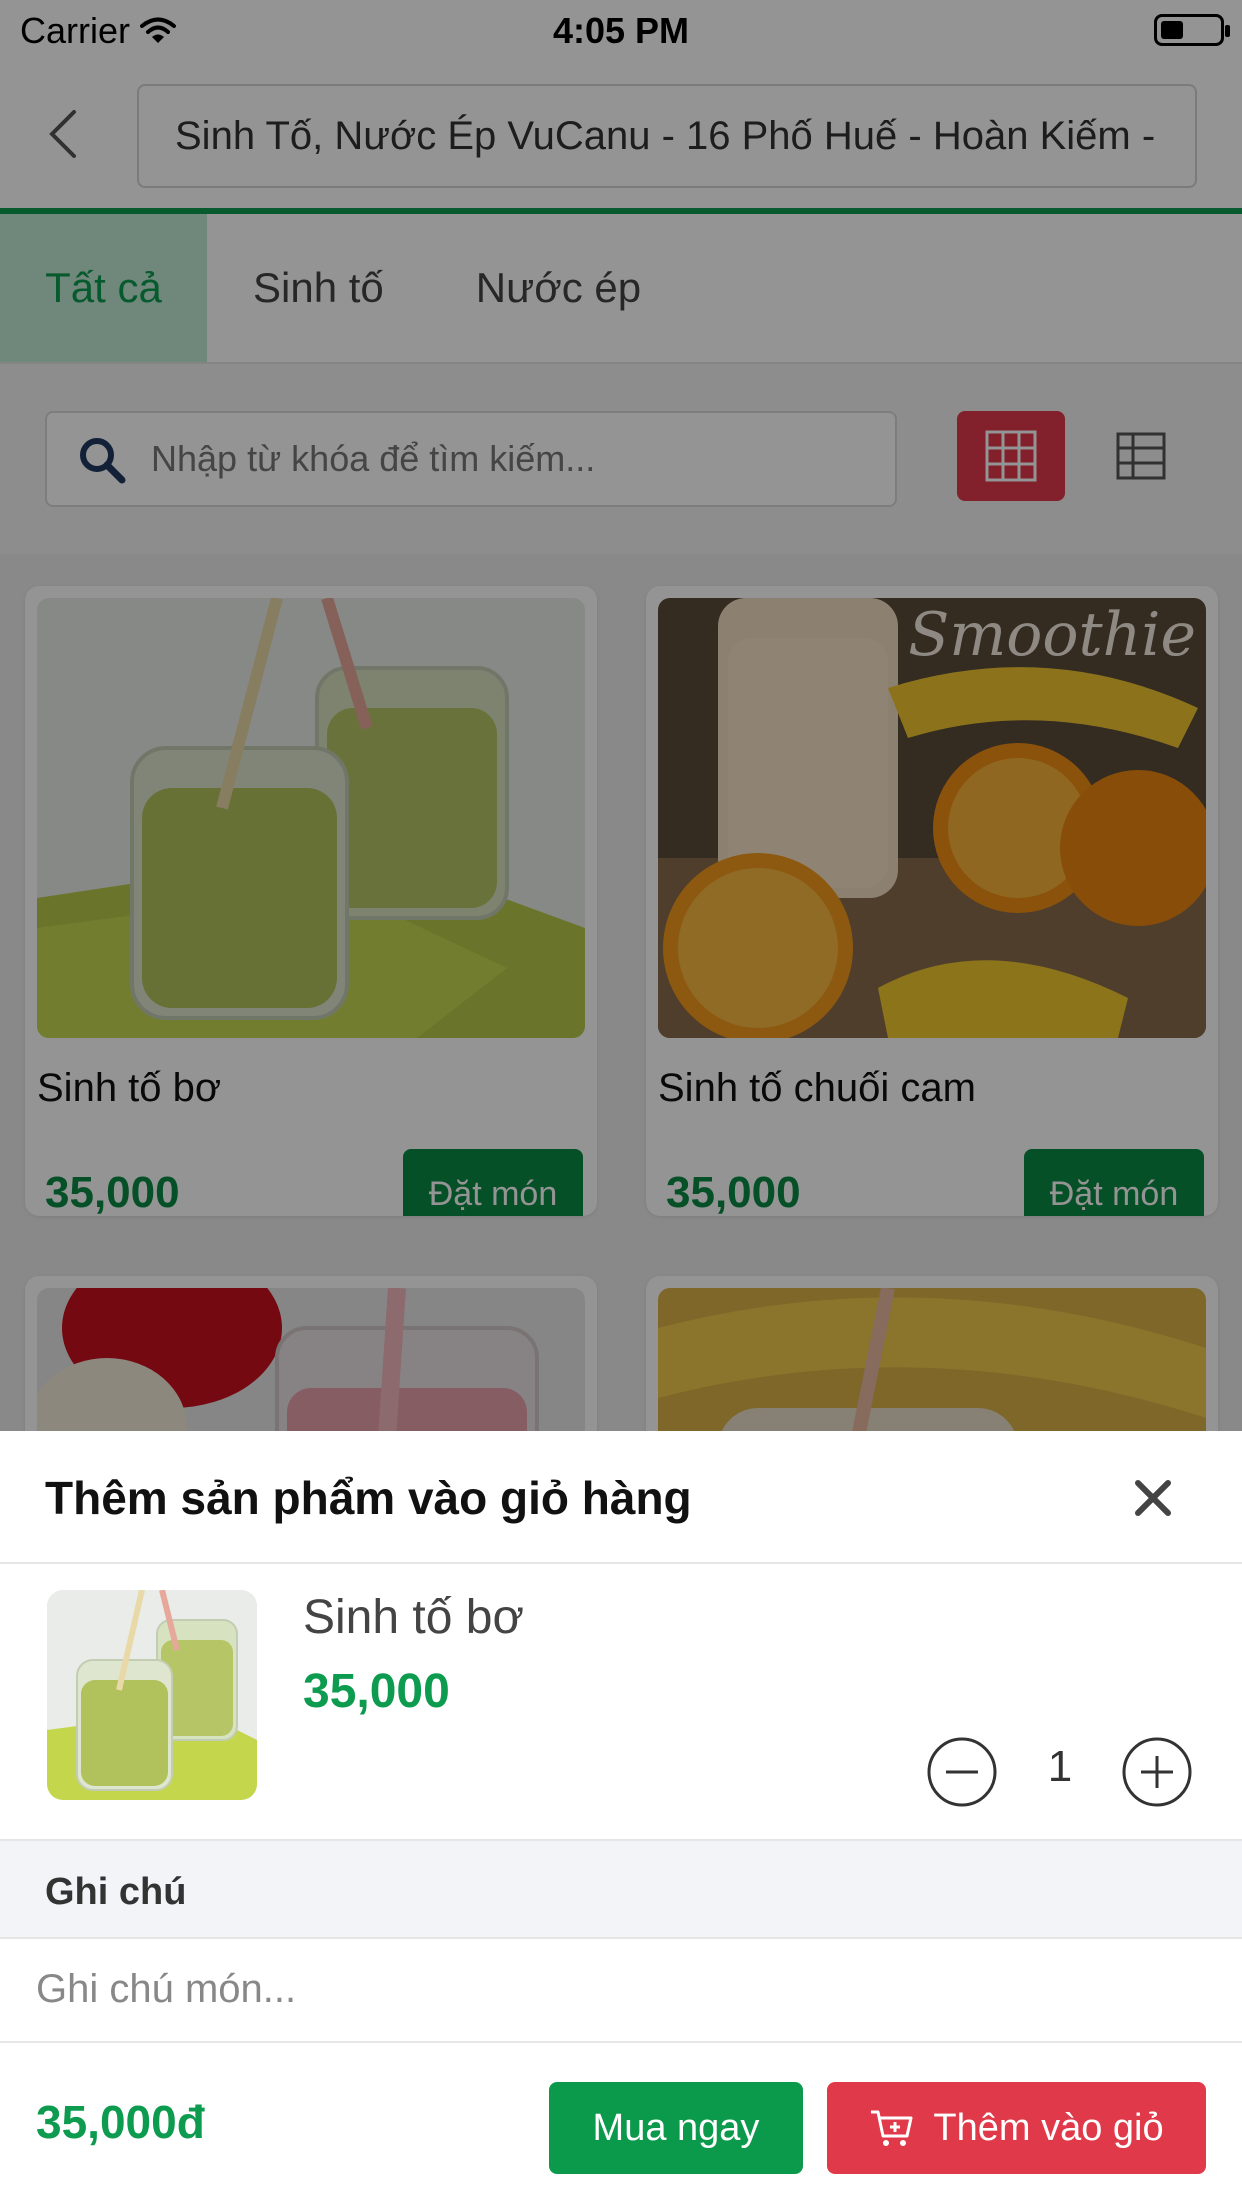 The height and width of the screenshot is (2208, 1242). What do you see at coordinates (368, 1498) in the screenshot?
I see `sheet-title: Thêm sản phẩm vào giỏ hàng` at bounding box center [368, 1498].